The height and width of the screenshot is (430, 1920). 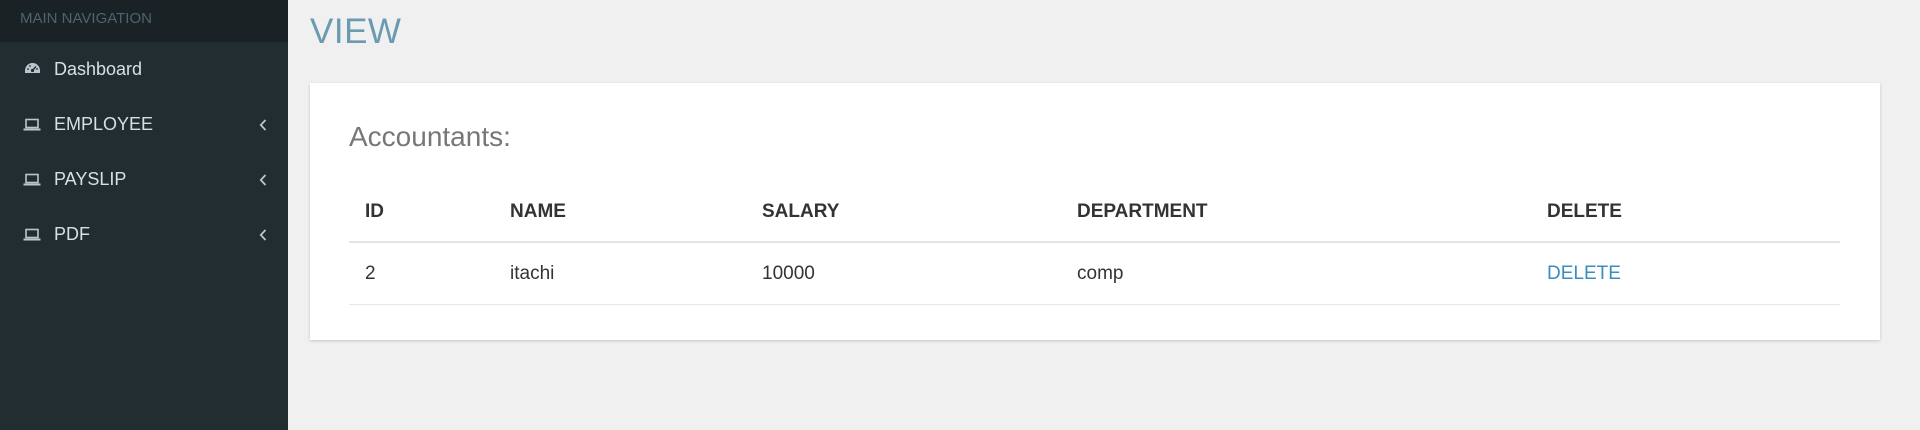 What do you see at coordinates (430, 136) in the screenshot?
I see `box-title: Accountants:` at bounding box center [430, 136].